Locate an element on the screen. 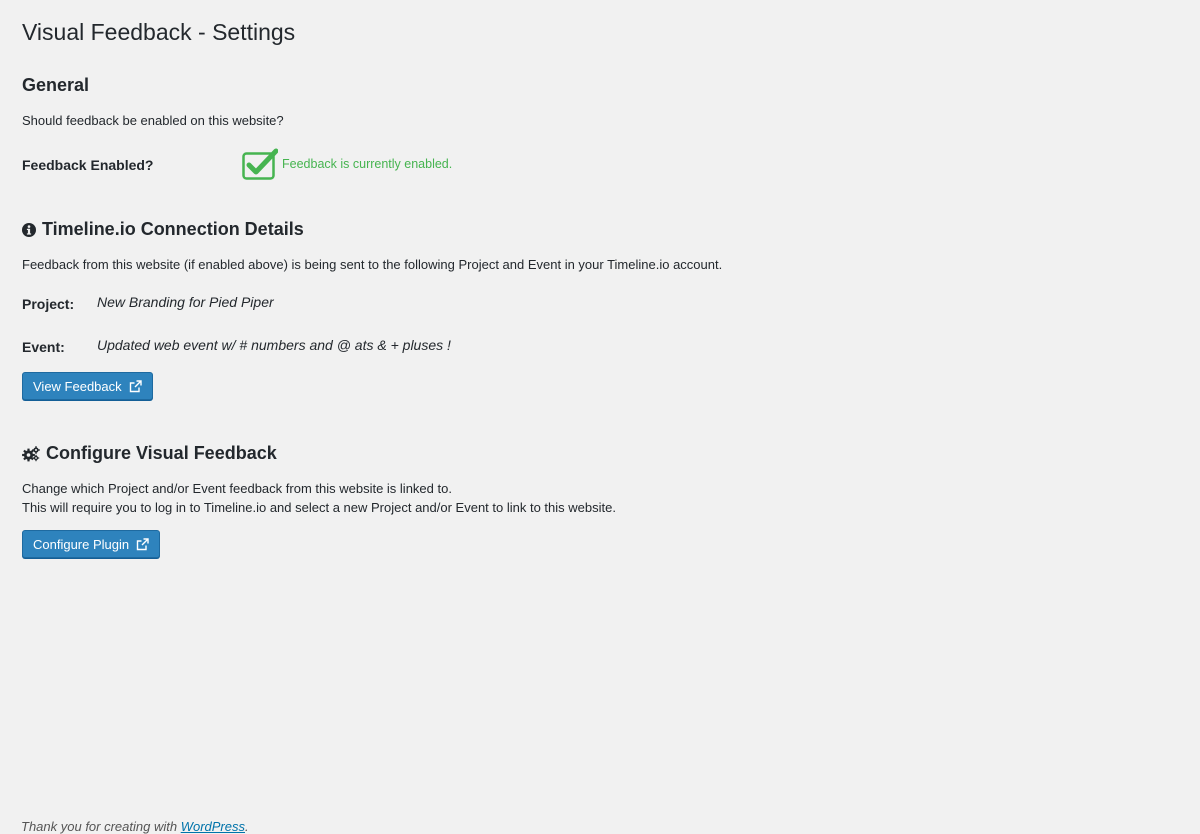  connection-heading: Timeline.io Connection Details is located at coordinates (163, 229).